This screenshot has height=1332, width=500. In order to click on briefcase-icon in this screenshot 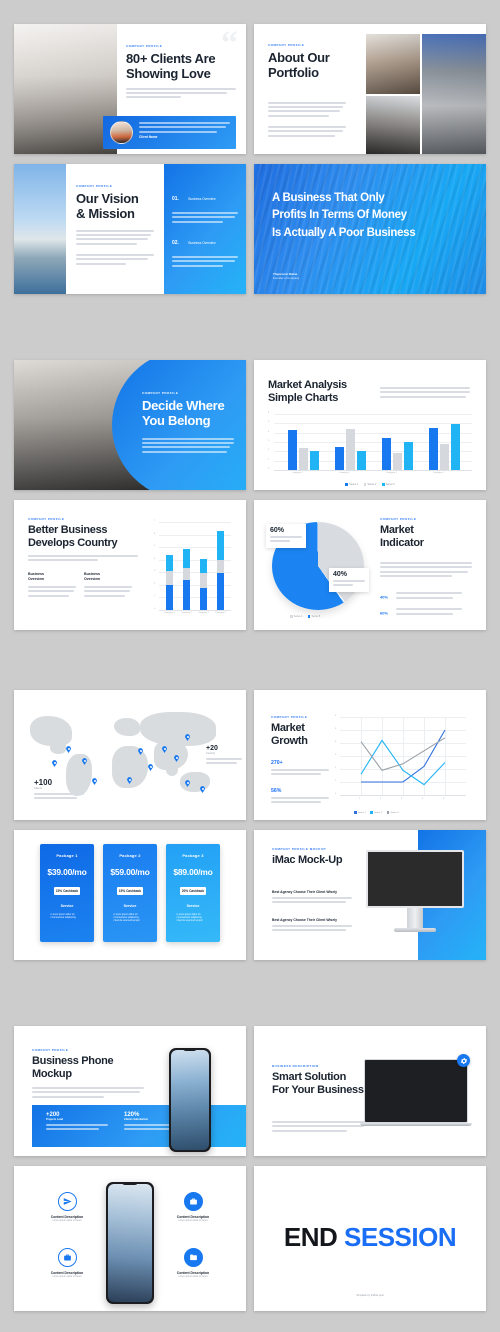, I will do `click(193, 1201)`.